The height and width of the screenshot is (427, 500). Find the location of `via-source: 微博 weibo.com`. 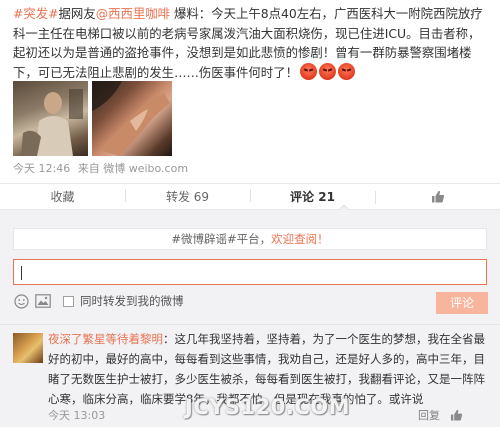

via-source: 微博 weibo.com is located at coordinates (145, 168).